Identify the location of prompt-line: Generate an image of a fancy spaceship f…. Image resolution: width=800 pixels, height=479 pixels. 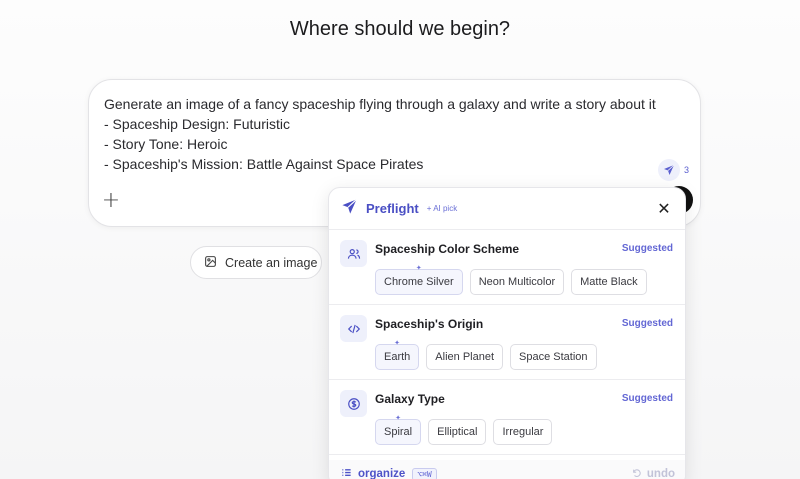
(380, 104).